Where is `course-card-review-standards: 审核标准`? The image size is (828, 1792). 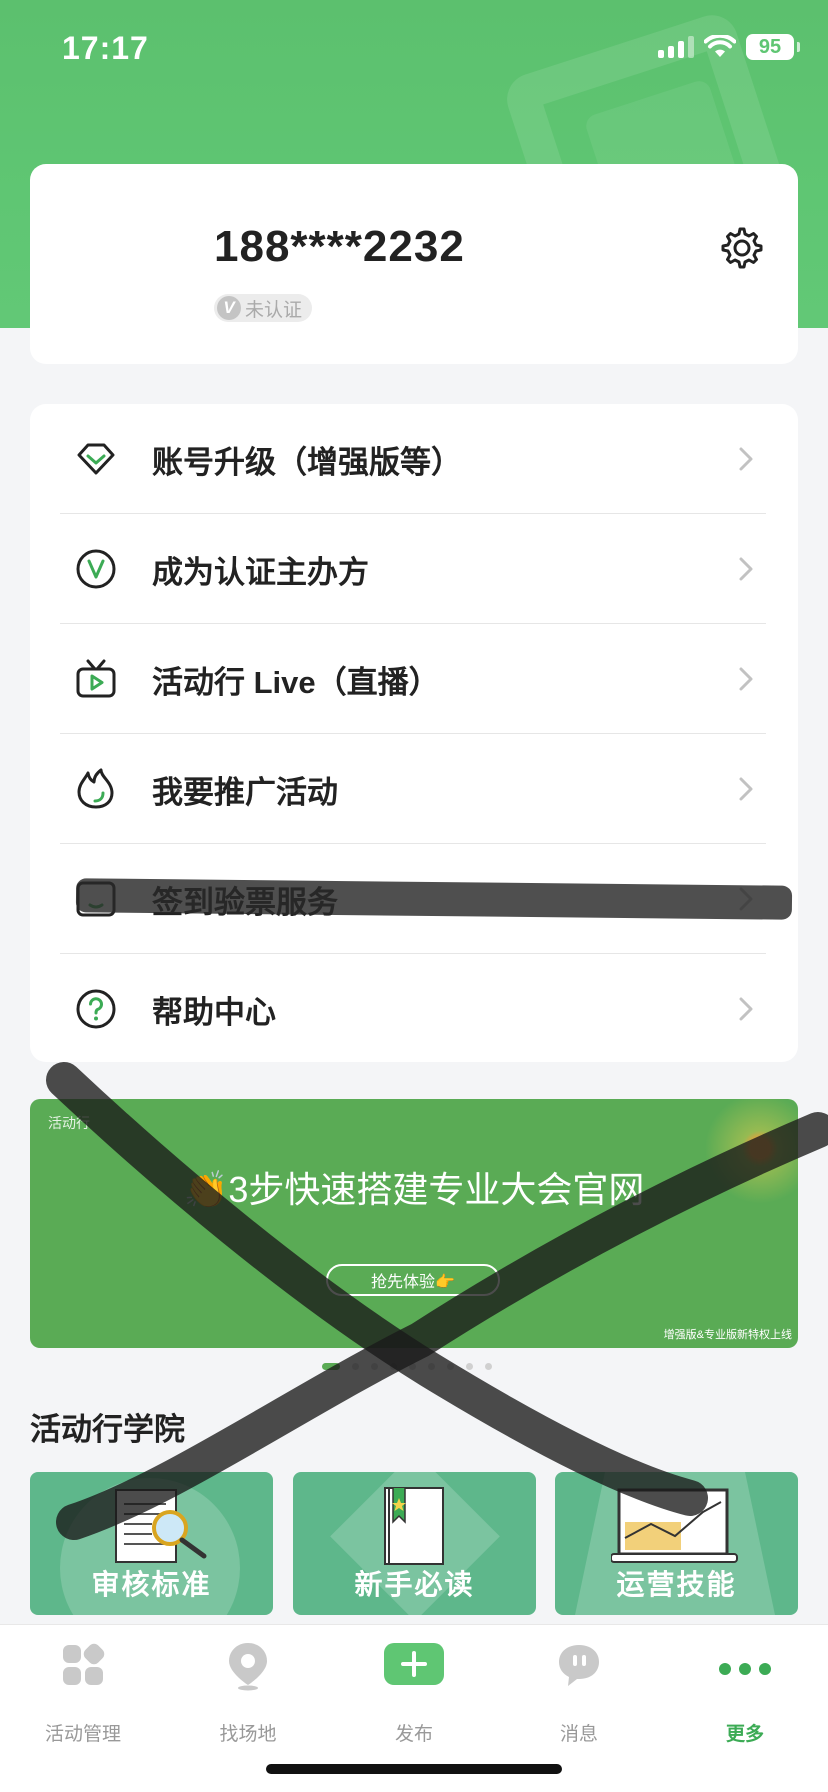 course-card-review-standards: 审核标准 is located at coordinates (151, 1543).